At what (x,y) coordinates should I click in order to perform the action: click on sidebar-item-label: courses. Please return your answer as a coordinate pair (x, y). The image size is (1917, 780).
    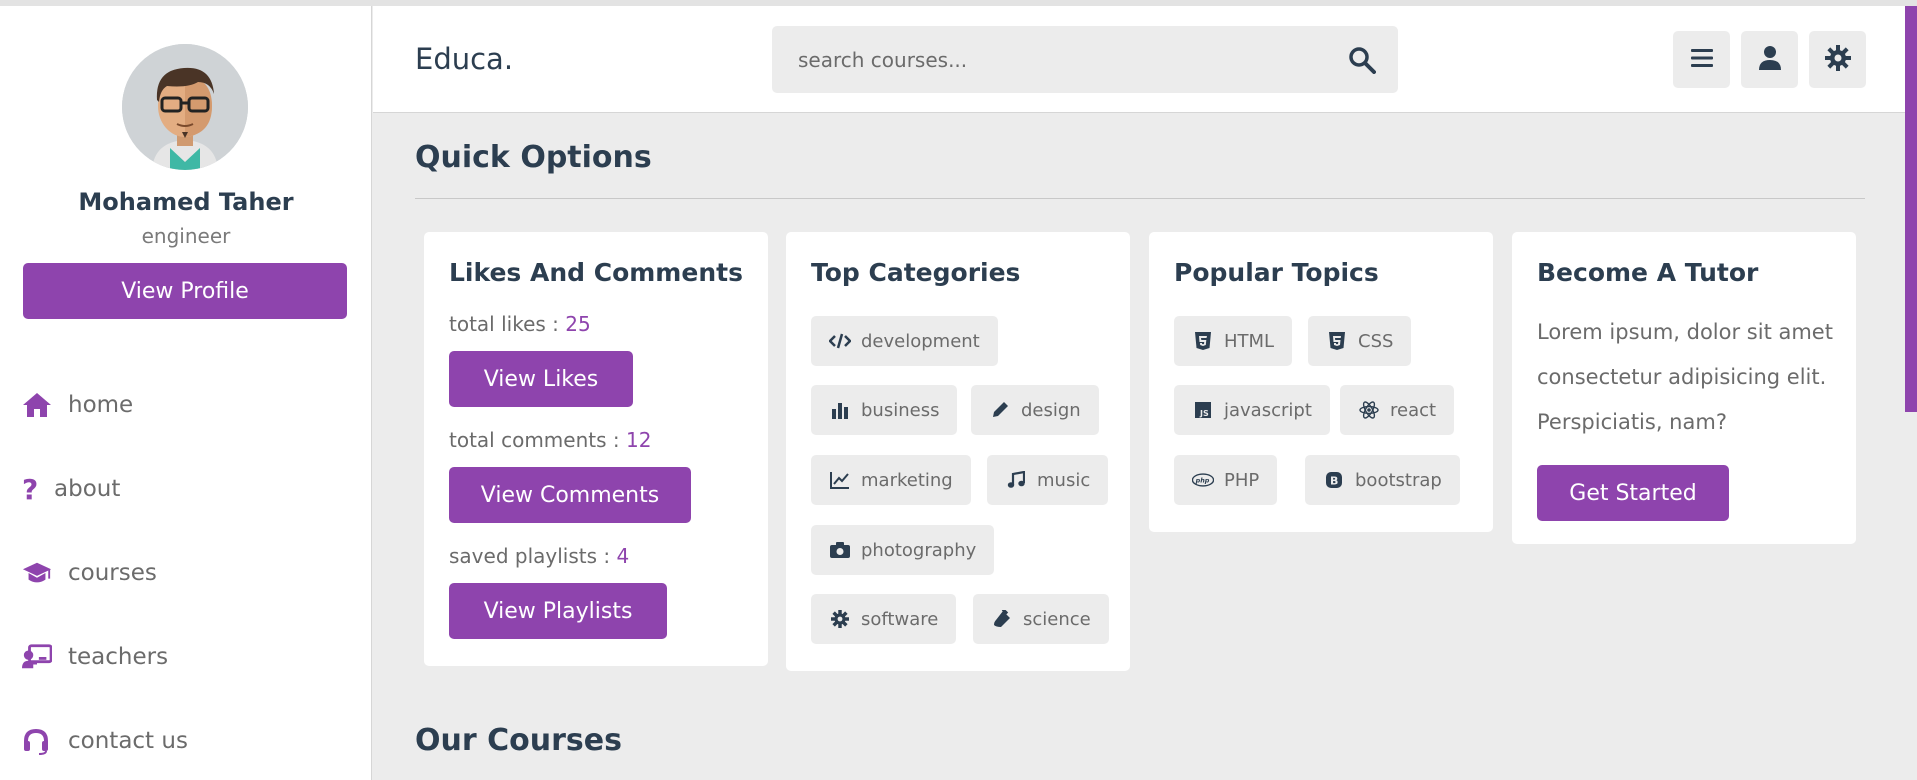
    Looking at the image, I should click on (112, 573).